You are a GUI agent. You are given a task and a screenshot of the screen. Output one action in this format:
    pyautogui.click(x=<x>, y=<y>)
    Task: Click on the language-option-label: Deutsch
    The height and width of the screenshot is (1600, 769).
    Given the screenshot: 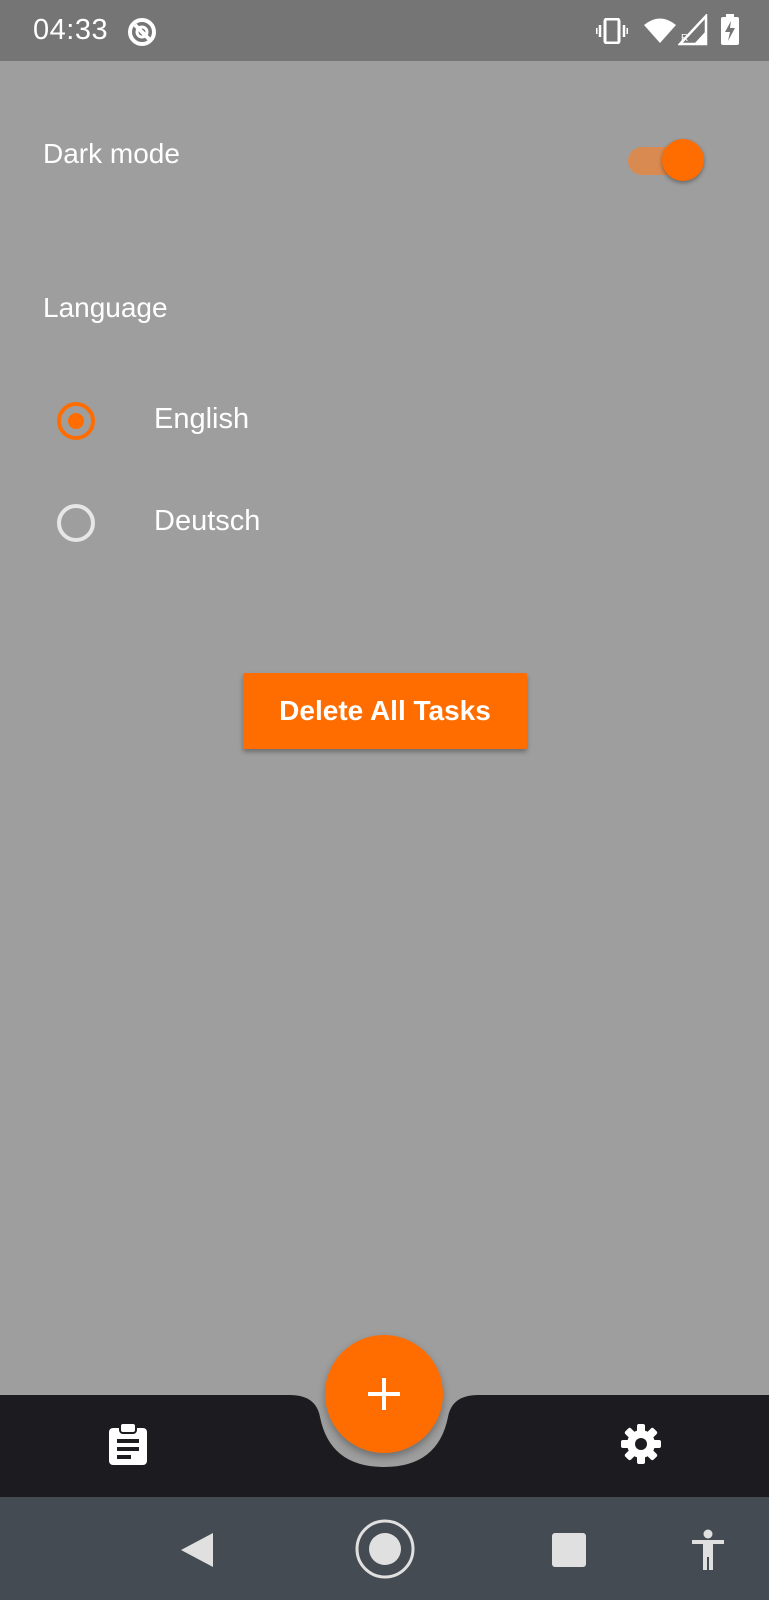 What is the action you would take?
    pyautogui.click(x=207, y=521)
    